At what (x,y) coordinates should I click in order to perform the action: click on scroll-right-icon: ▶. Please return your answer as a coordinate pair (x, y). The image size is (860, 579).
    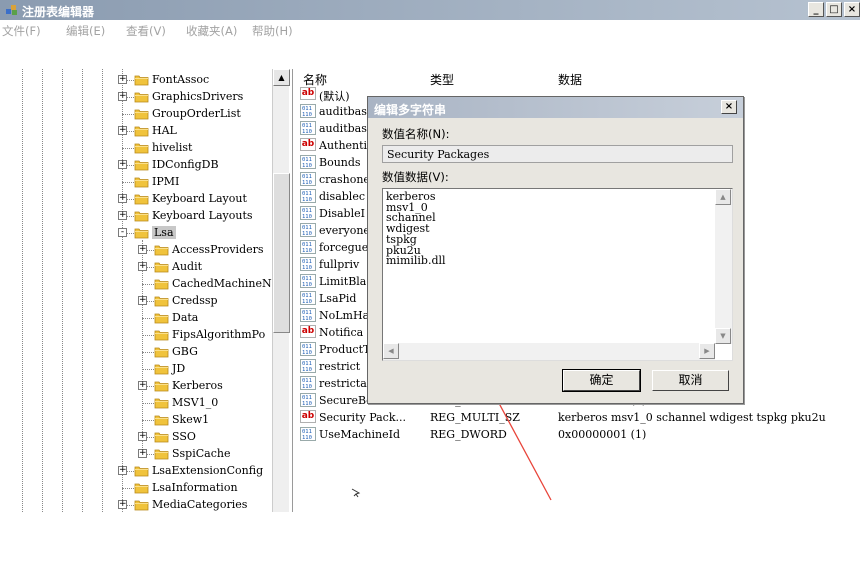
    Looking at the image, I should click on (707, 351).